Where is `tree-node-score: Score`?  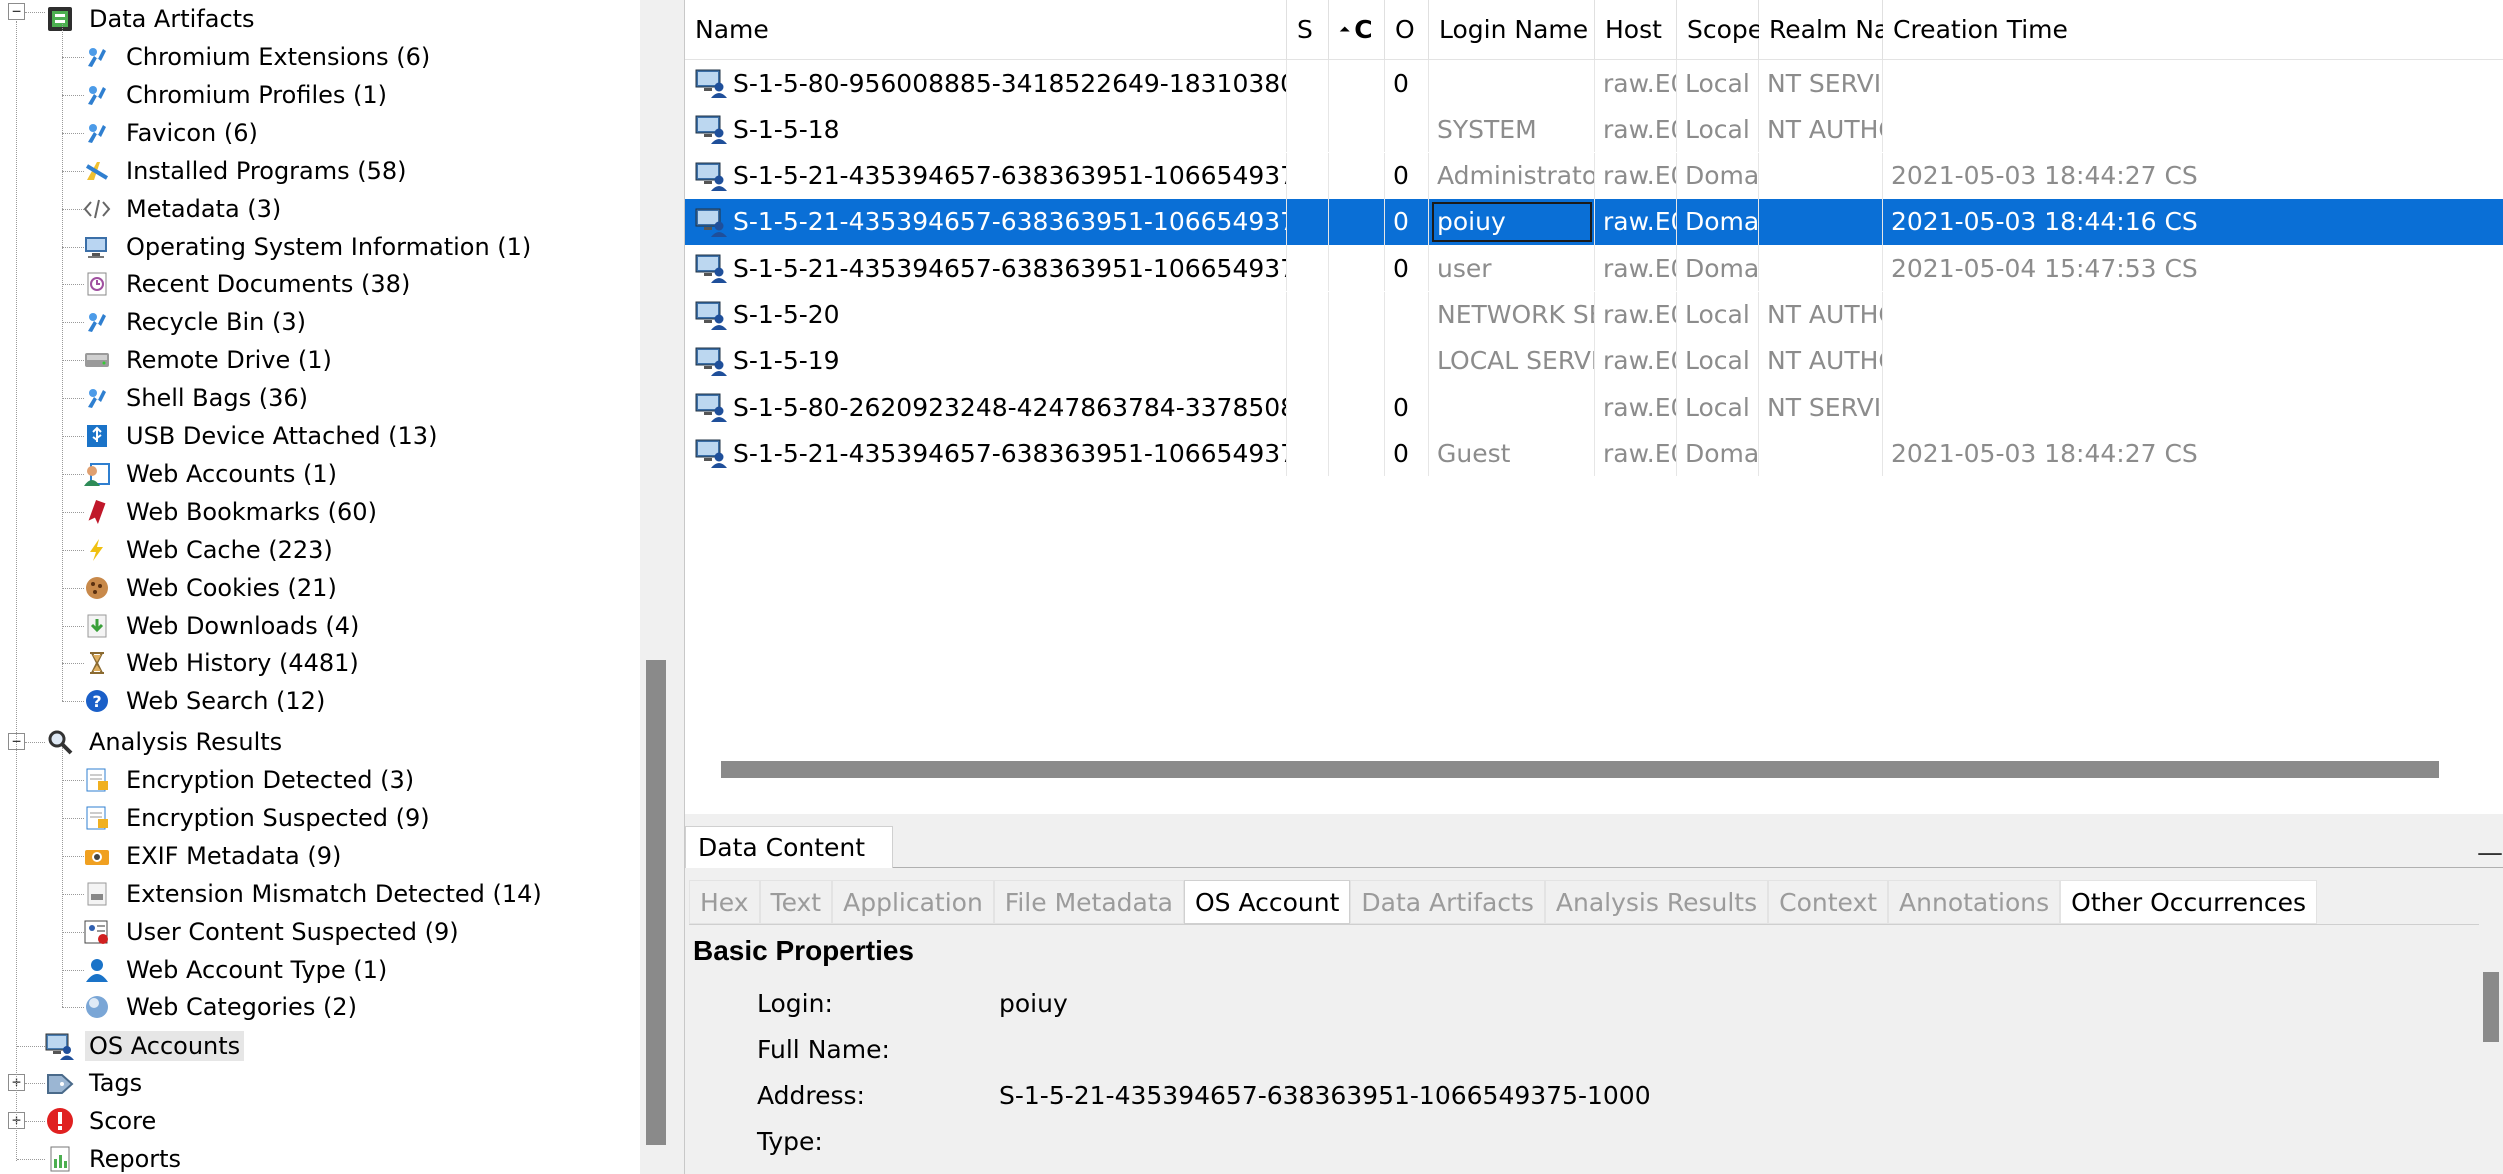
tree-node-score: Score is located at coordinates (102, 1121).